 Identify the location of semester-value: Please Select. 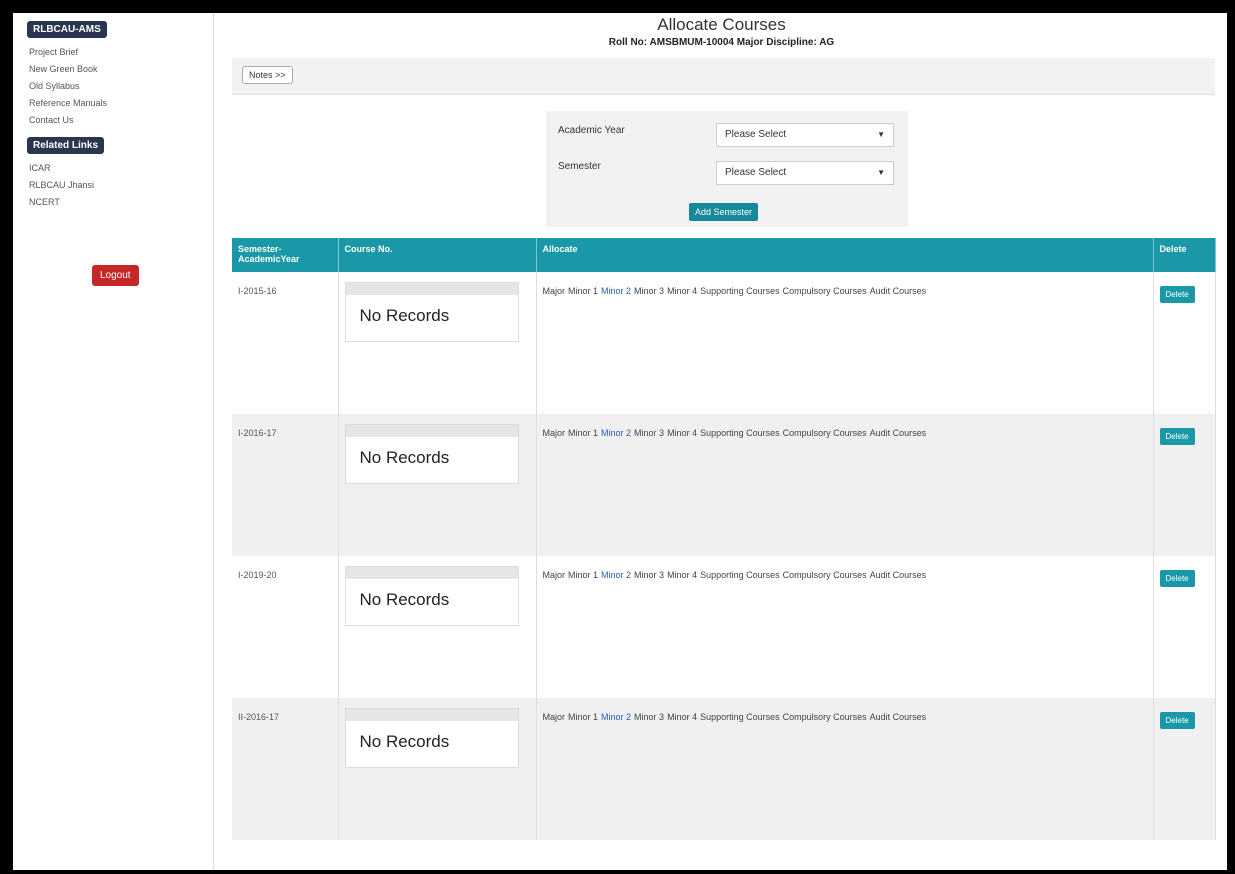
(756, 172).